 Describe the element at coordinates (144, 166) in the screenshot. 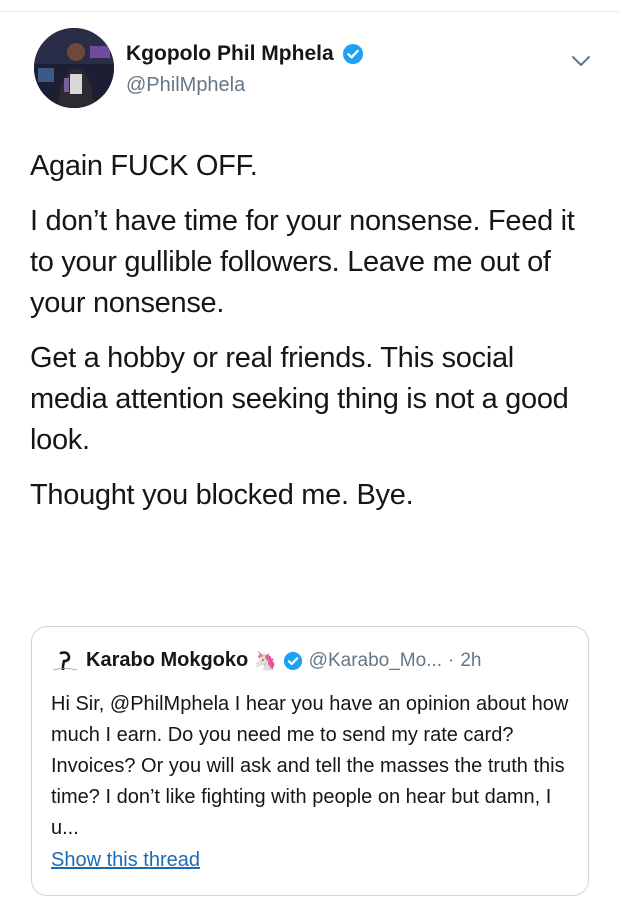

I see `tweet-paragraph: Again FUCK OFF.` at that location.